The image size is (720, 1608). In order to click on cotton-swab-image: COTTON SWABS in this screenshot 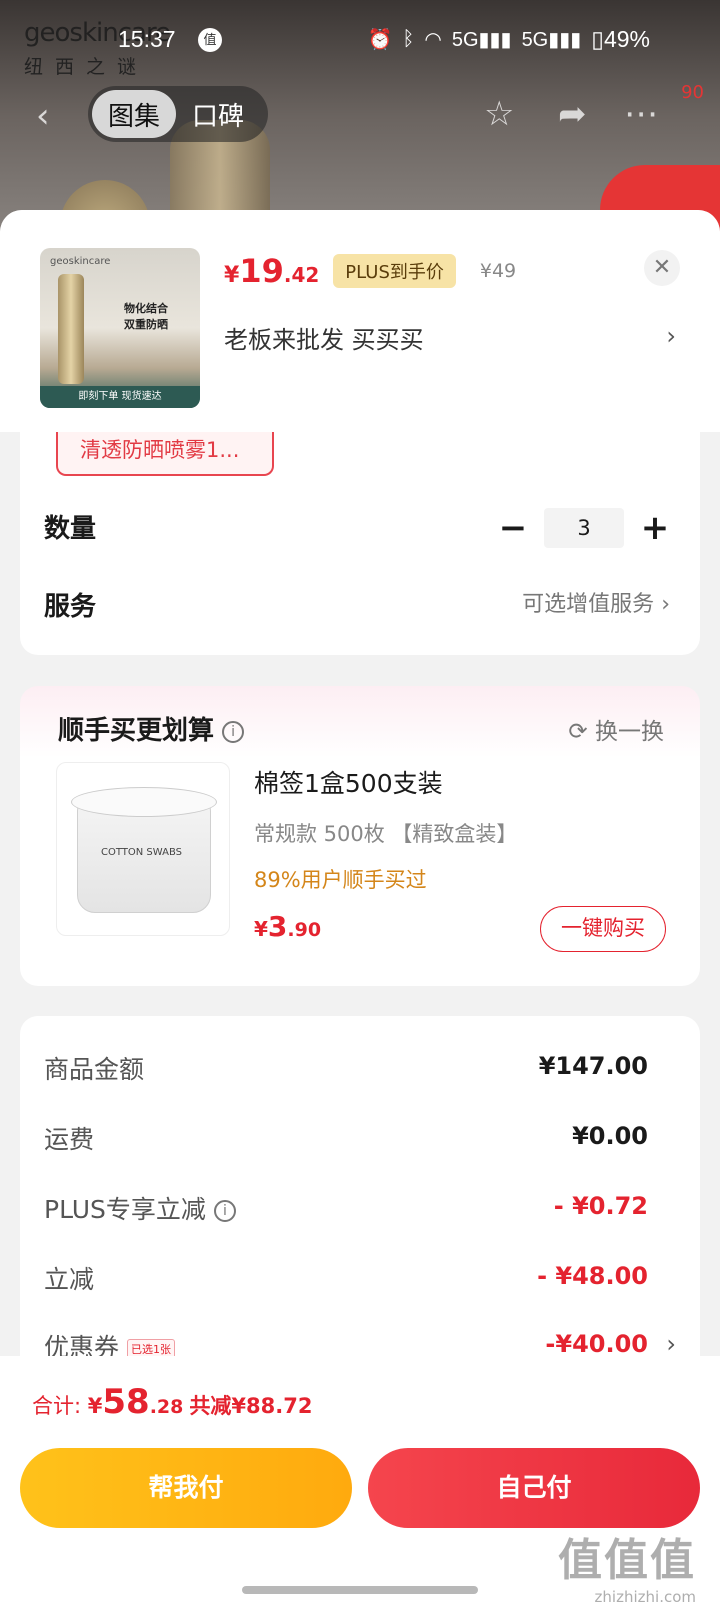, I will do `click(143, 849)`.